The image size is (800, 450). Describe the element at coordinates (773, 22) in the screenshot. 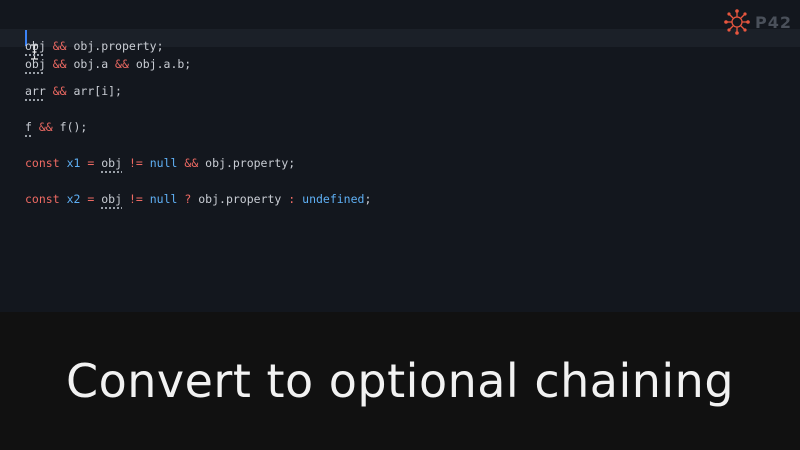

I see `p42-logo-text: P42` at that location.